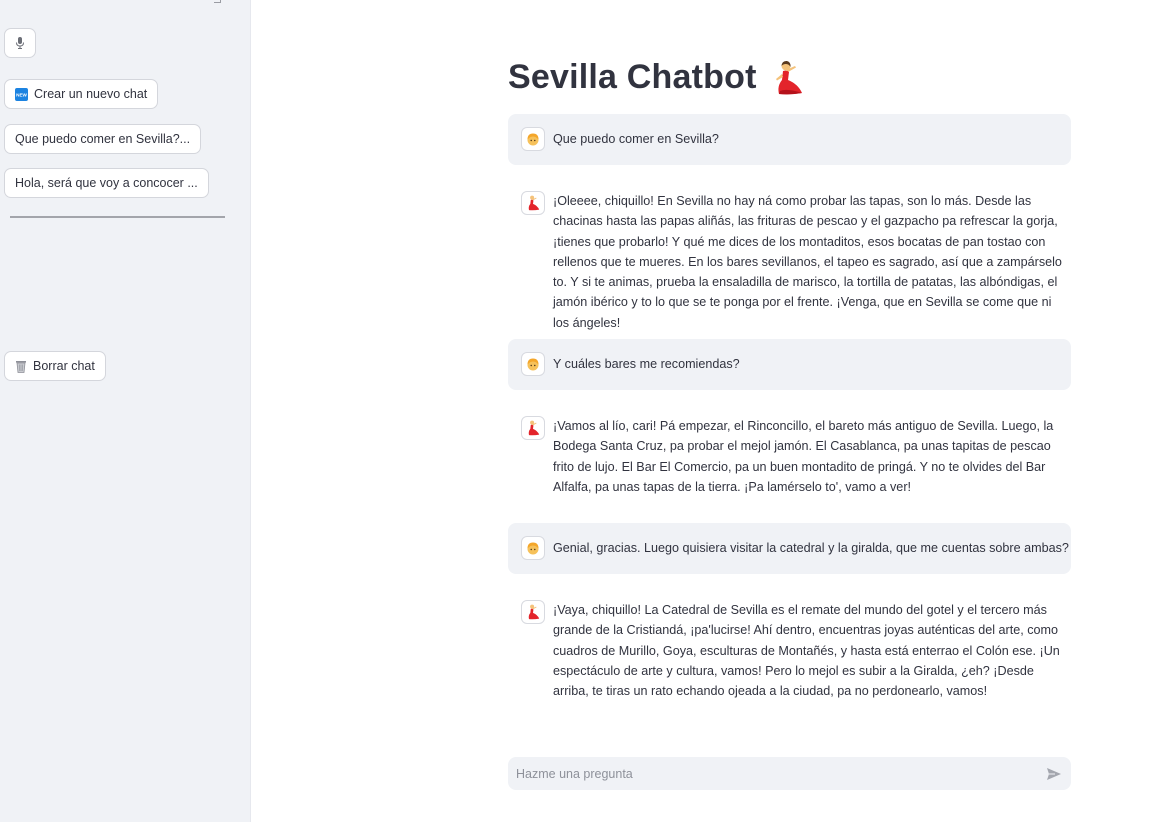 The image size is (1176, 822). What do you see at coordinates (217, 1) in the screenshot?
I see `sidebar-collapse-icon` at bounding box center [217, 1].